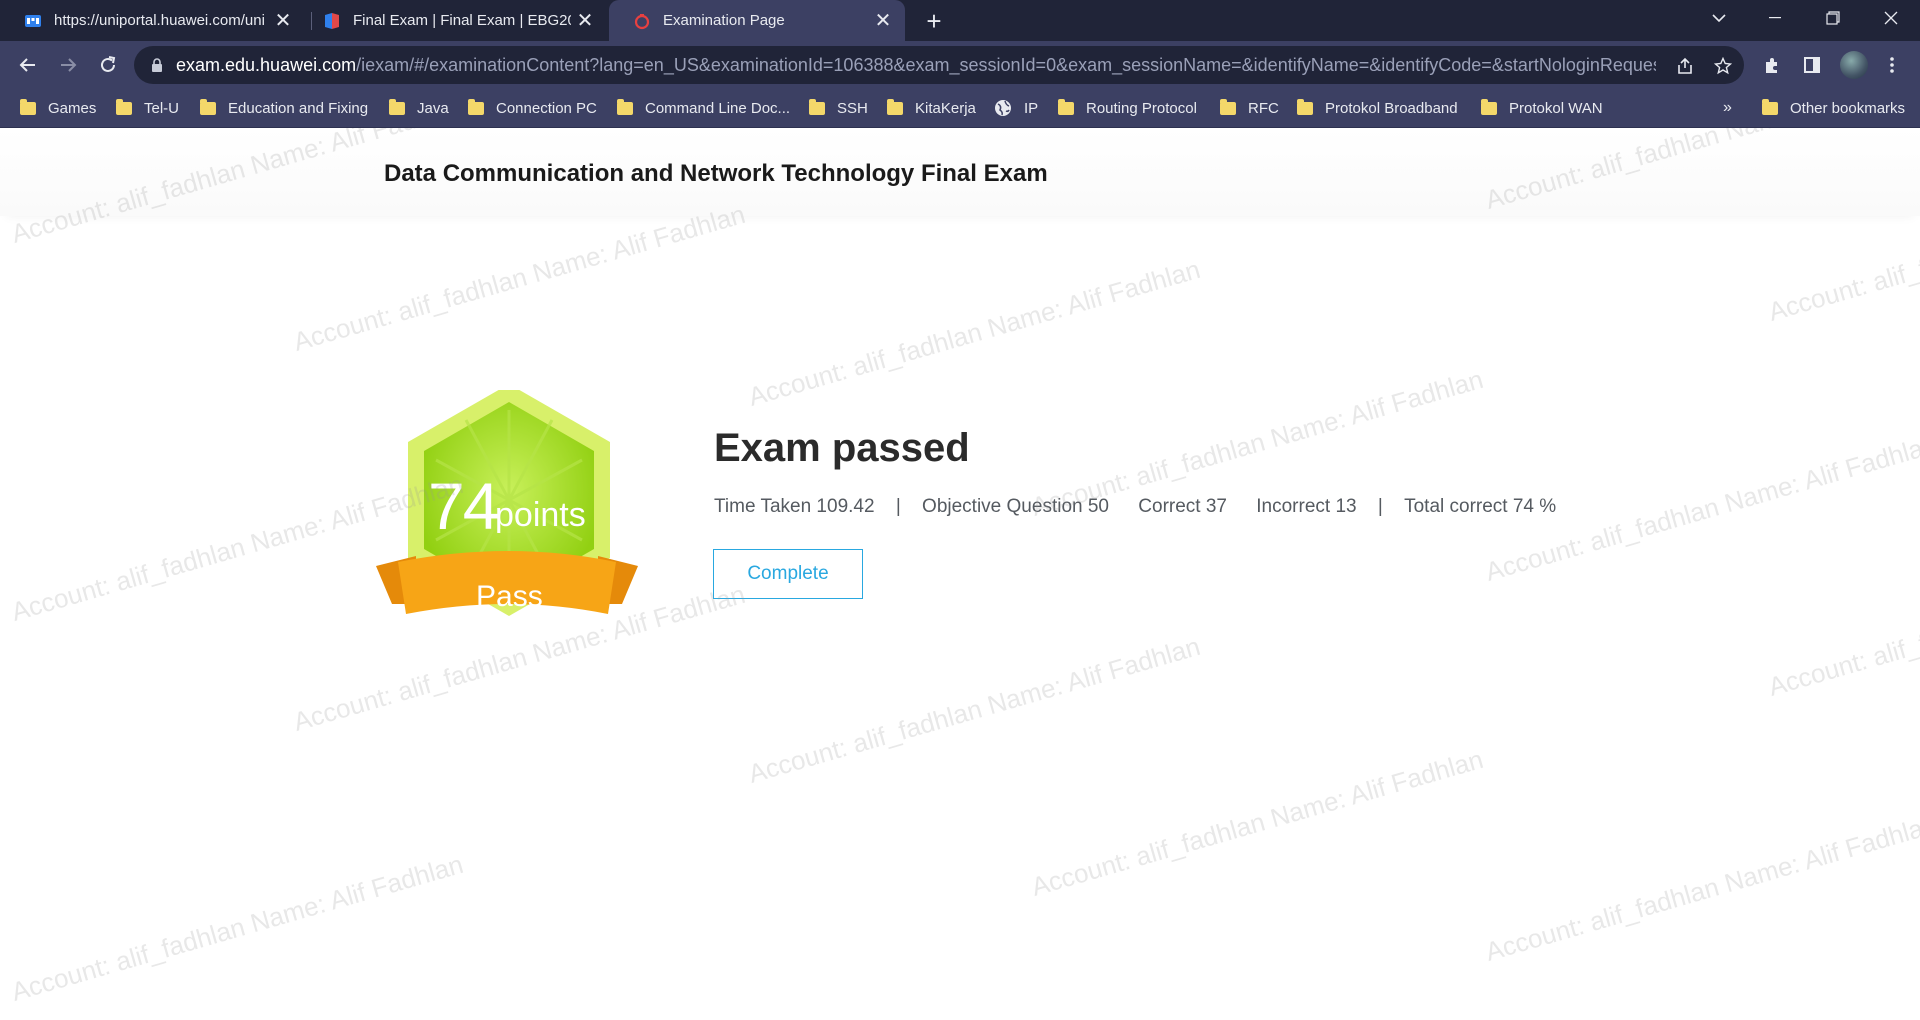 This screenshot has width=1920, height=1020. Describe the element at coordinates (1719, 18) in the screenshot. I see `tab-search-chevron-icon` at that location.